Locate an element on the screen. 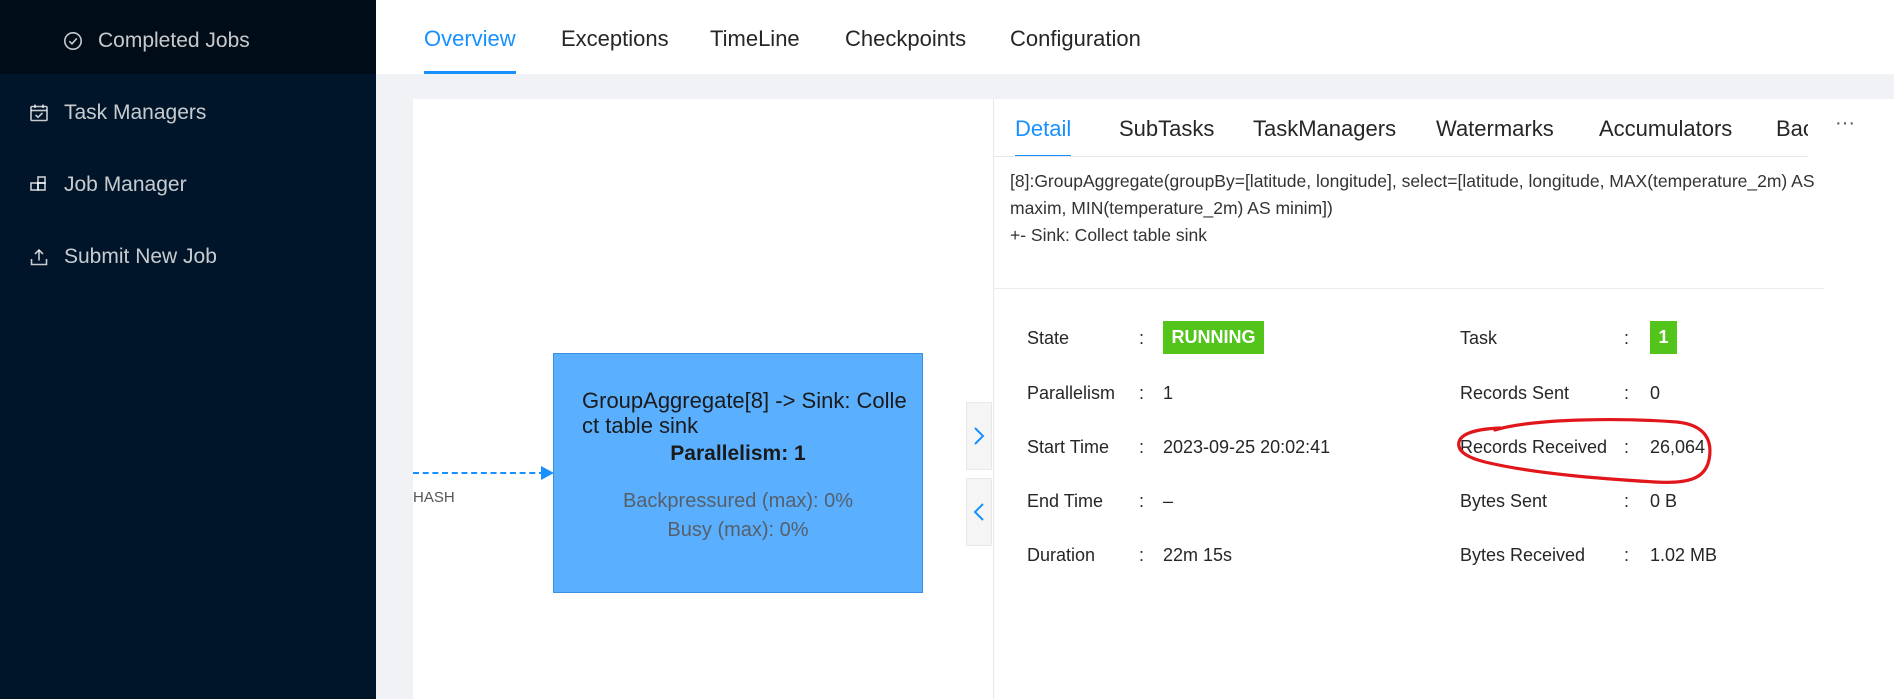 This screenshot has height=699, width=1894. sidebar-item-completed-jobs: Completed Jobs is located at coordinates (188, 41).